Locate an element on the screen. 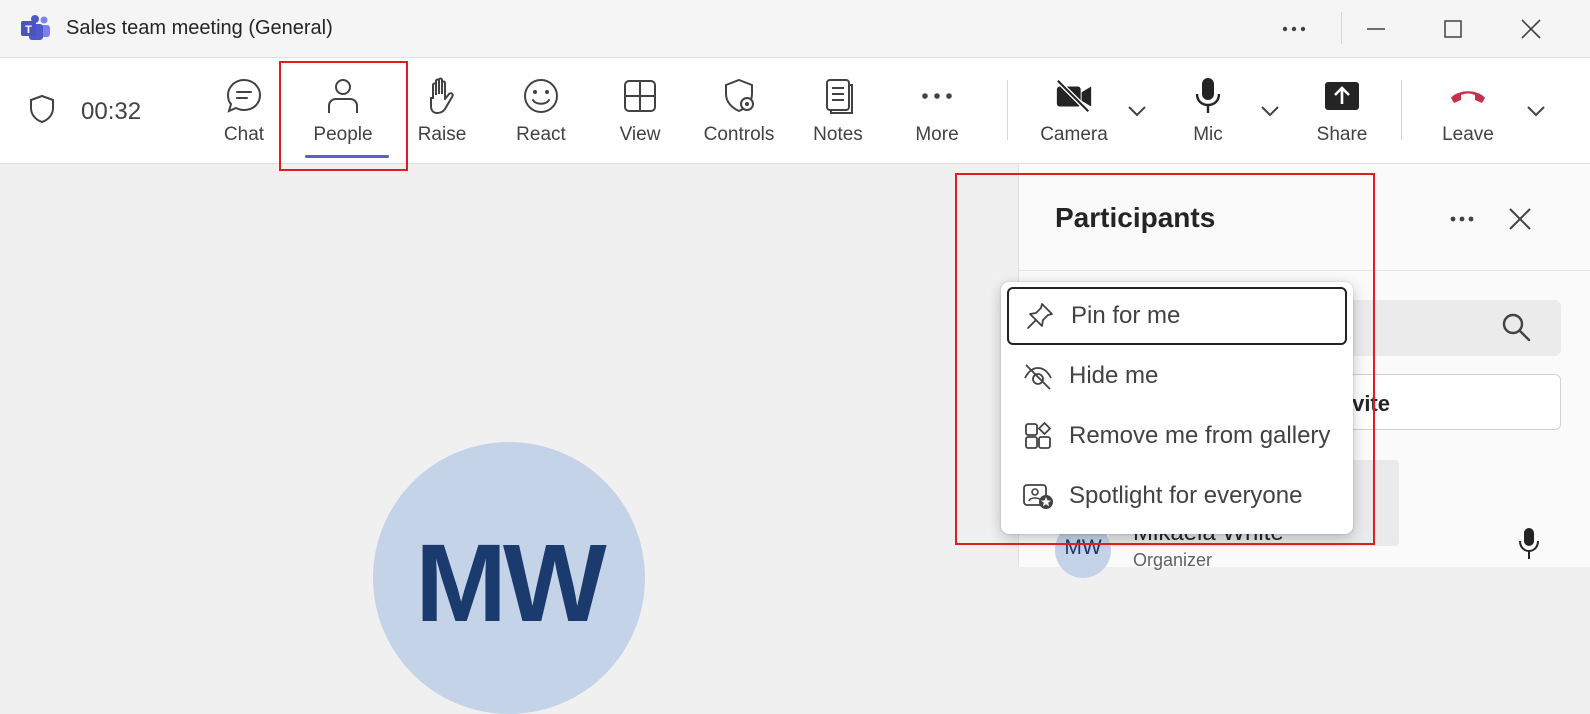  panel-close-button is located at coordinates (1520, 219).